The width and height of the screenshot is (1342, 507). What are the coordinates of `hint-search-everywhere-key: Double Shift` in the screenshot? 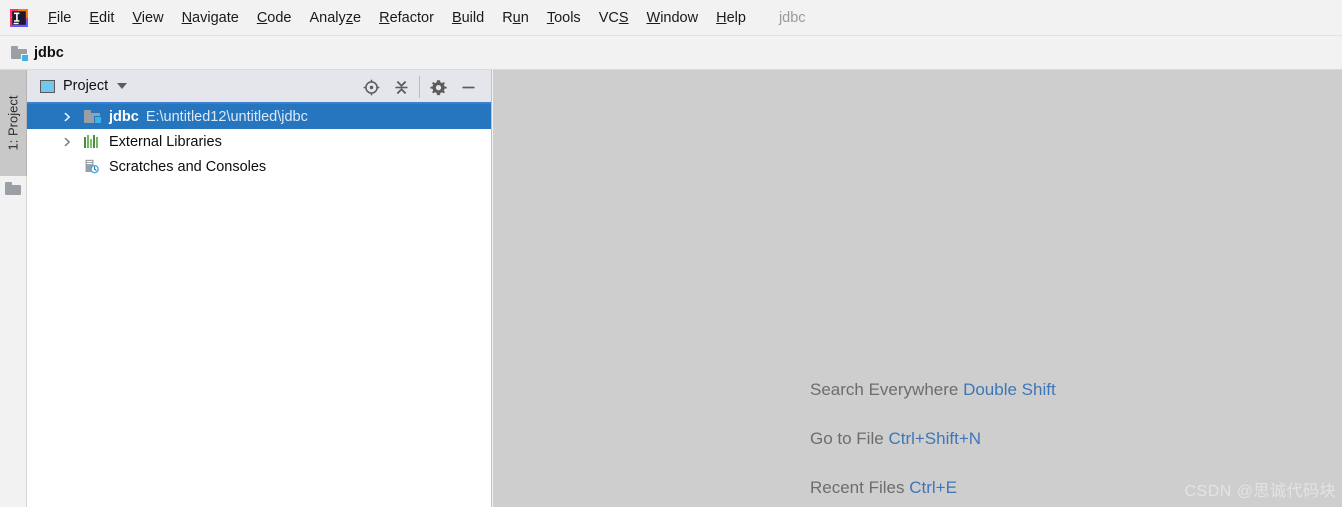 It's located at (1009, 389).